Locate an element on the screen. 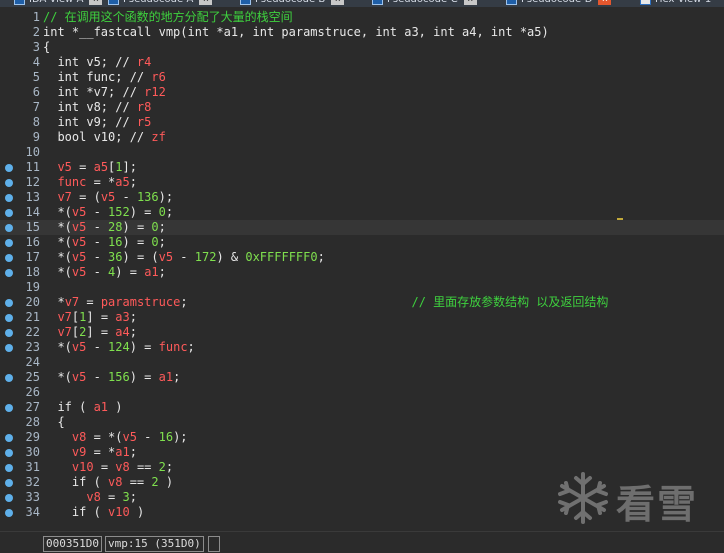 The height and width of the screenshot is (553, 724). code-text: func = *a5; is located at coordinates (90, 182).